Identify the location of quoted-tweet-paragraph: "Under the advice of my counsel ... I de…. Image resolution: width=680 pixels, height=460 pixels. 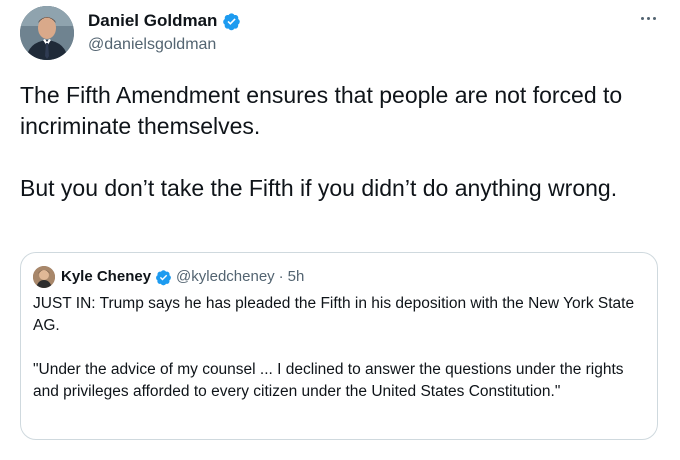
(328, 380).